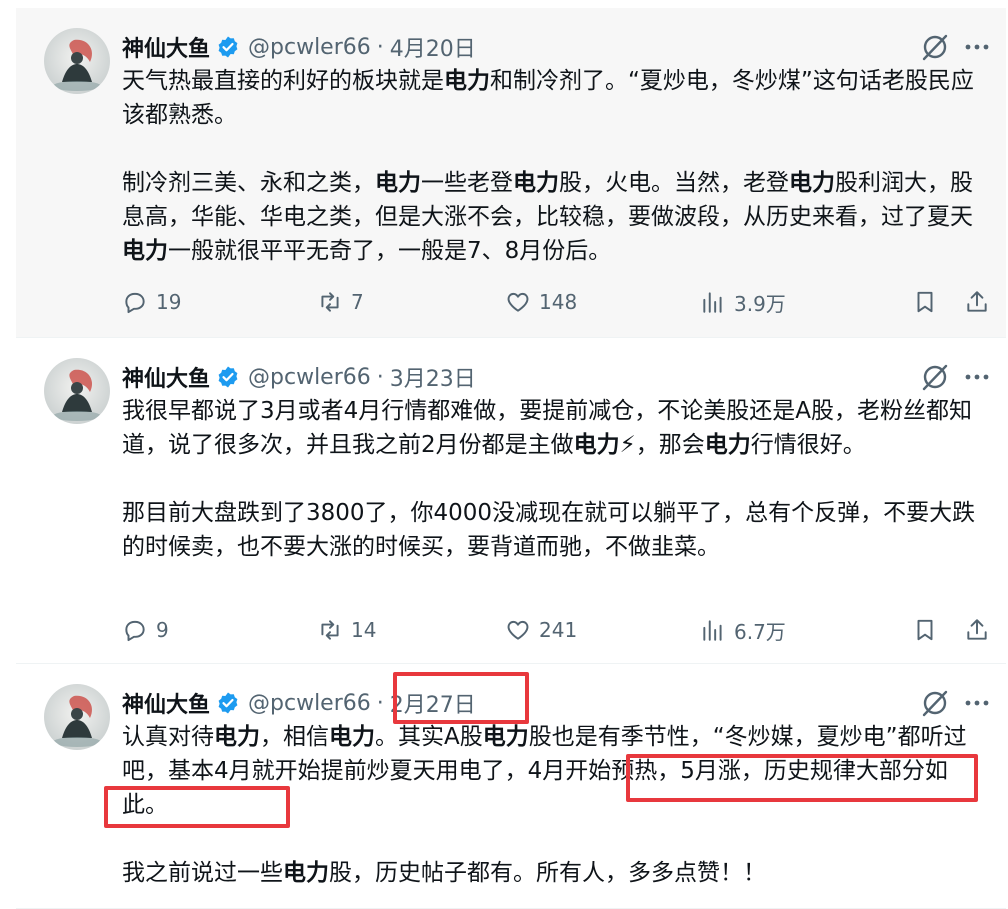  I want to click on retweet-count: 14, so click(364, 630).